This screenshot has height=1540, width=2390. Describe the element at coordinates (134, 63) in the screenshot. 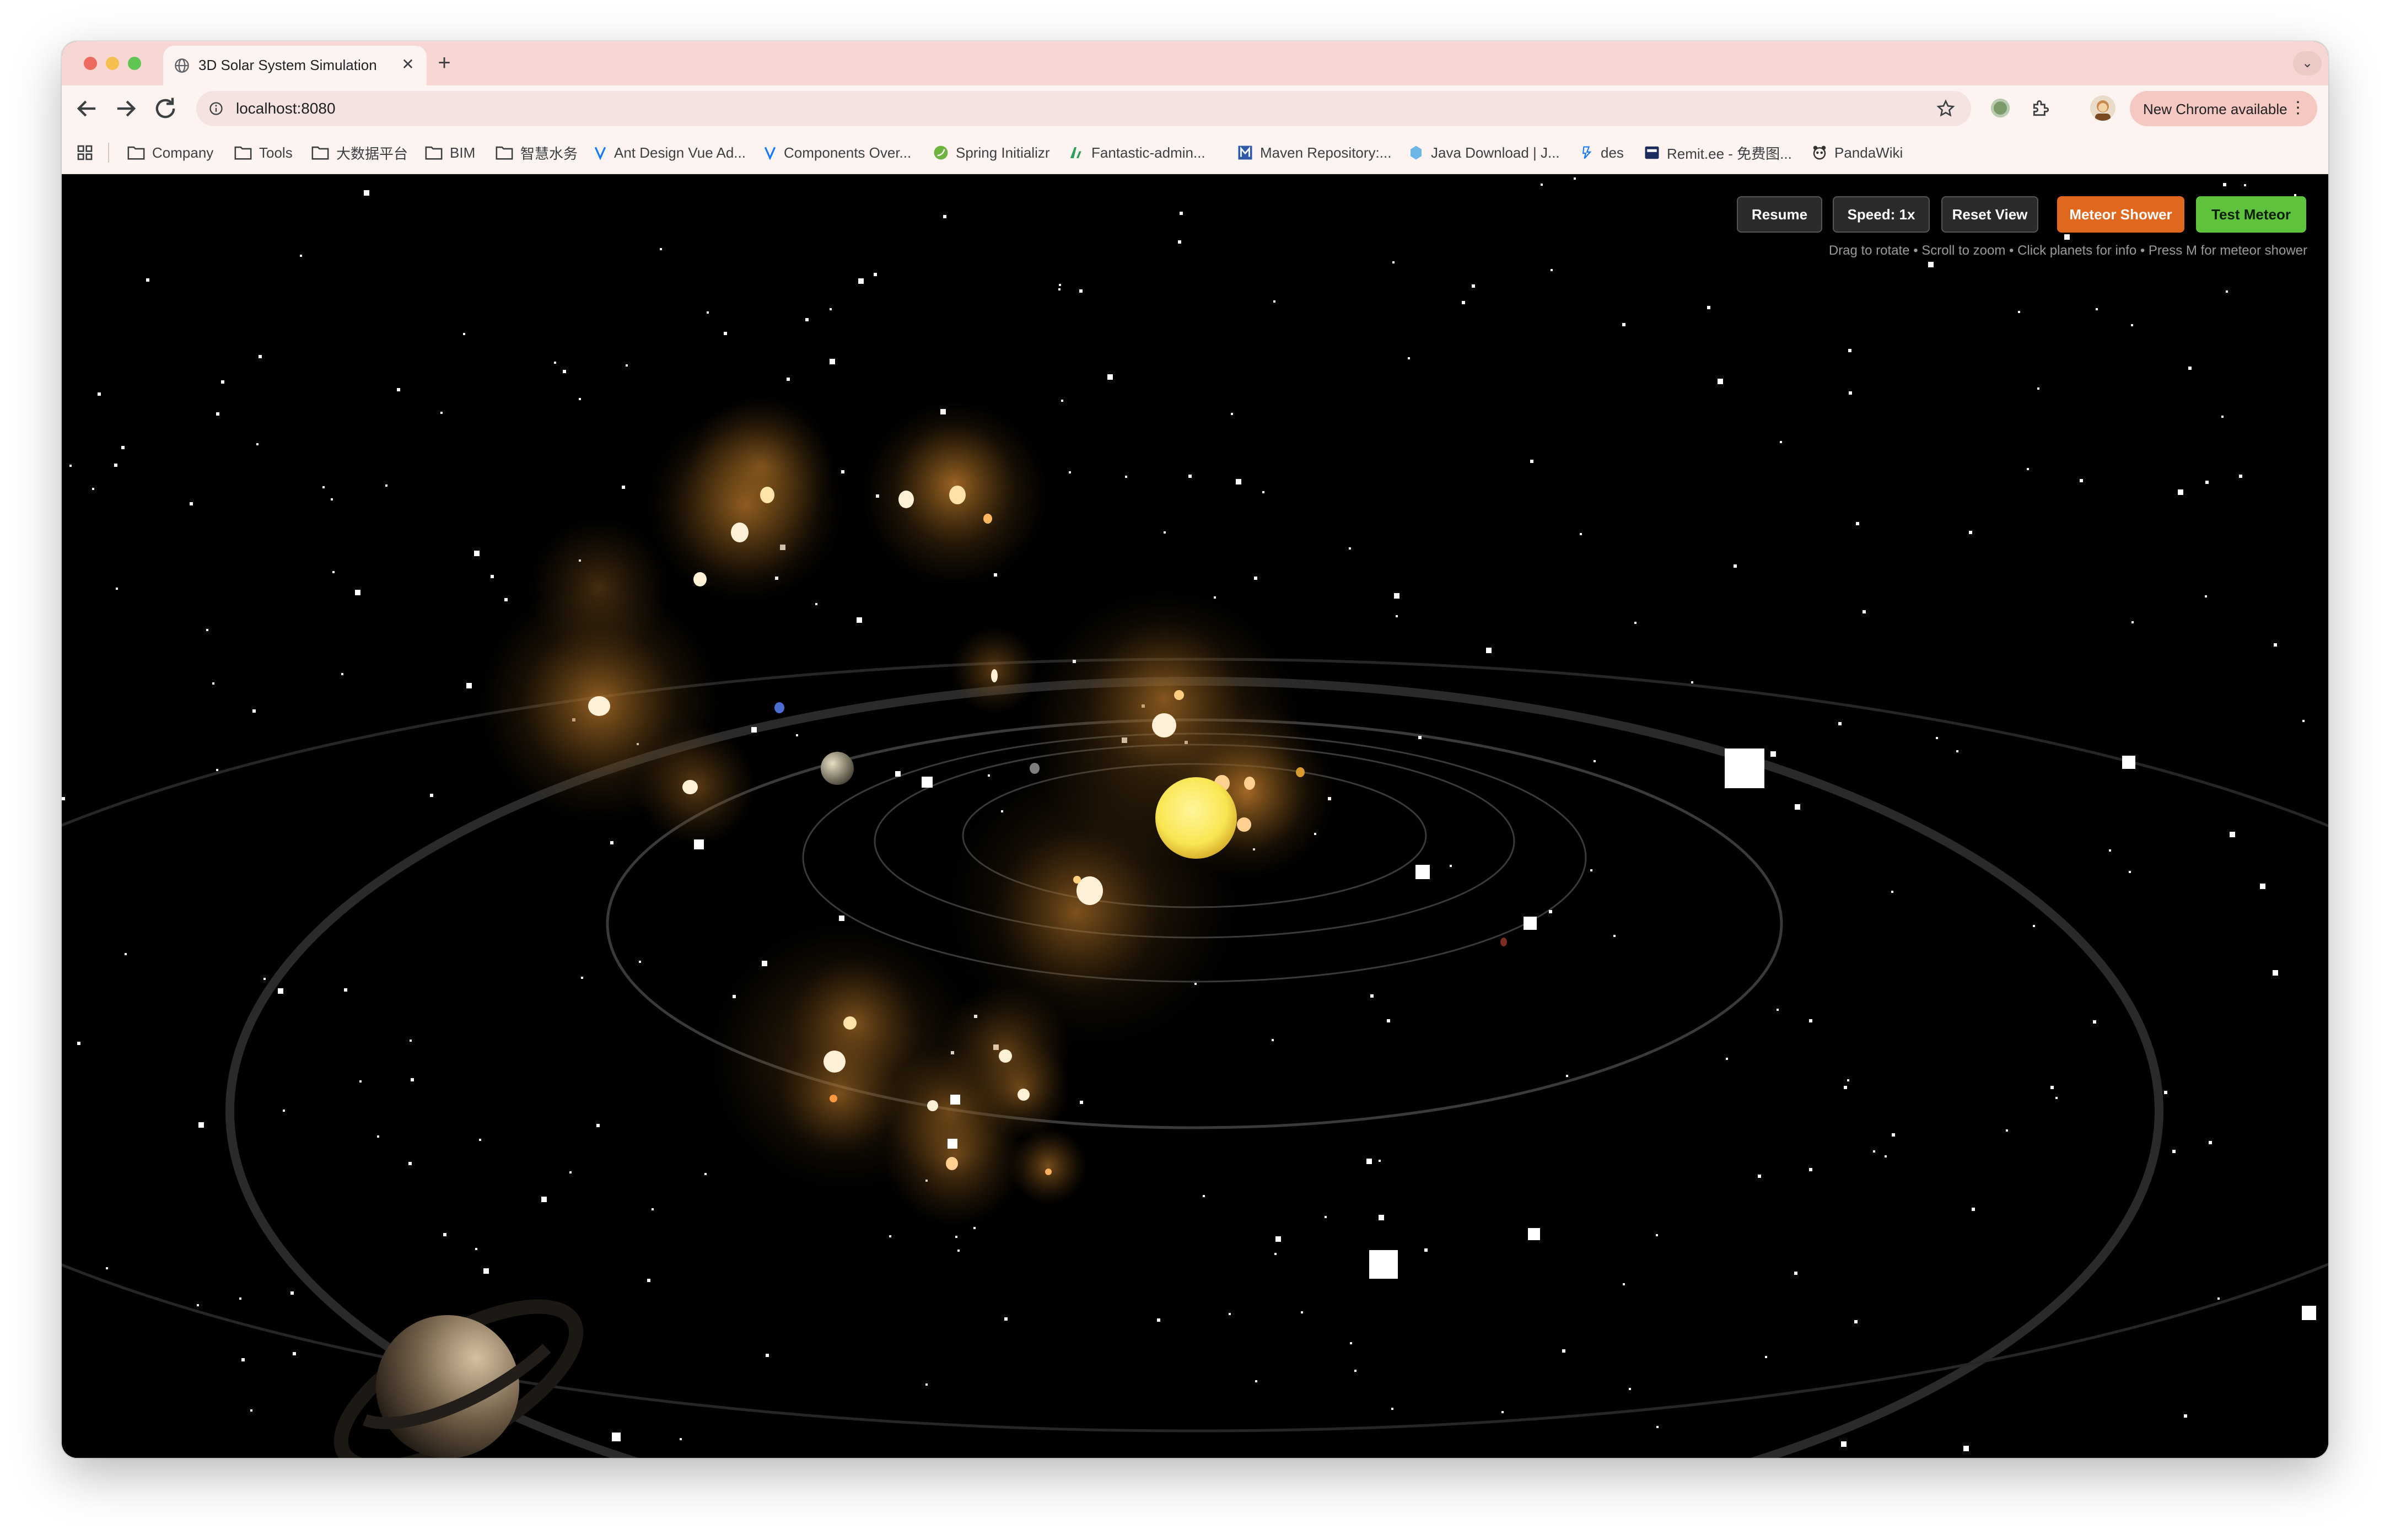

I see `maximize-window-button` at that location.